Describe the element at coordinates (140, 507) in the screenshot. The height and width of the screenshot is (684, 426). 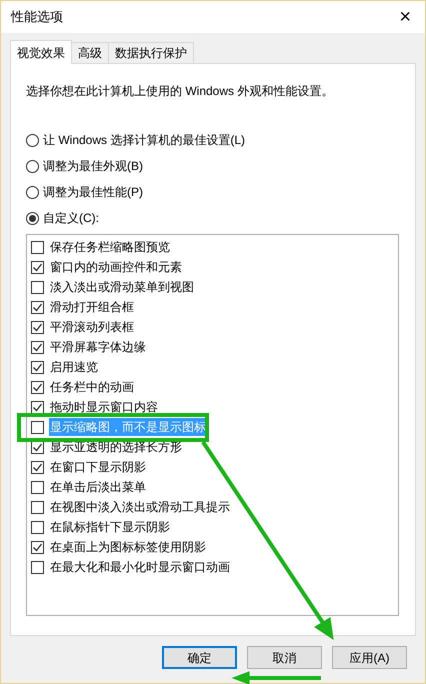
I see `checkbox-label: 在视图中淡入淡出或滑动工具提示` at that location.